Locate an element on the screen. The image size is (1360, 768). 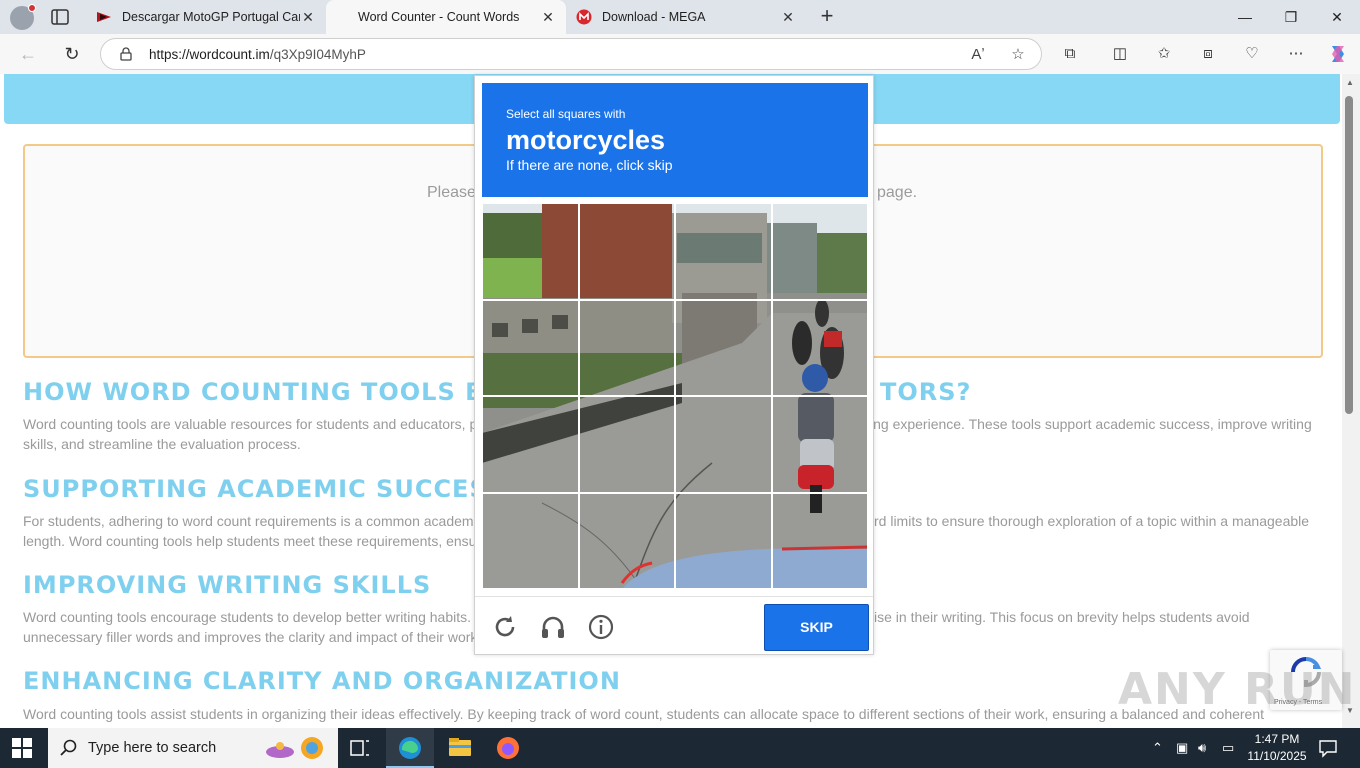
tab-word-counter: Word Counter - Count Words ✕ is located at coordinates (446, 17).